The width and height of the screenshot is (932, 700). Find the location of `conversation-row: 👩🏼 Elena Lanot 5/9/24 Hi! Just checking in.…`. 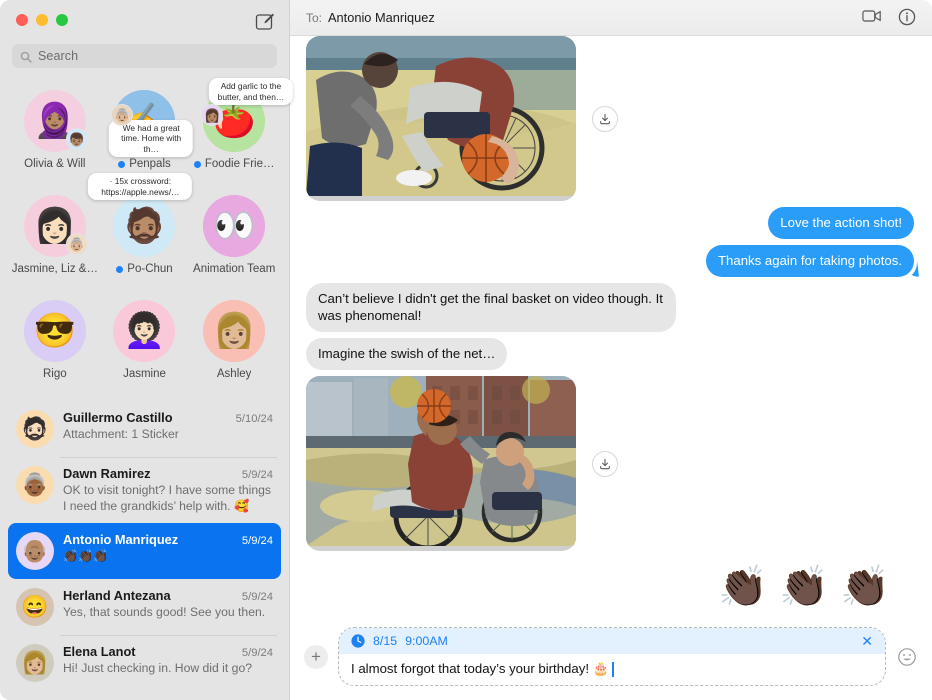

conversation-row: 👩🏼 Elena Lanot 5/9/24 Hi! Just checking in.… is located at coordinates (144, 663).